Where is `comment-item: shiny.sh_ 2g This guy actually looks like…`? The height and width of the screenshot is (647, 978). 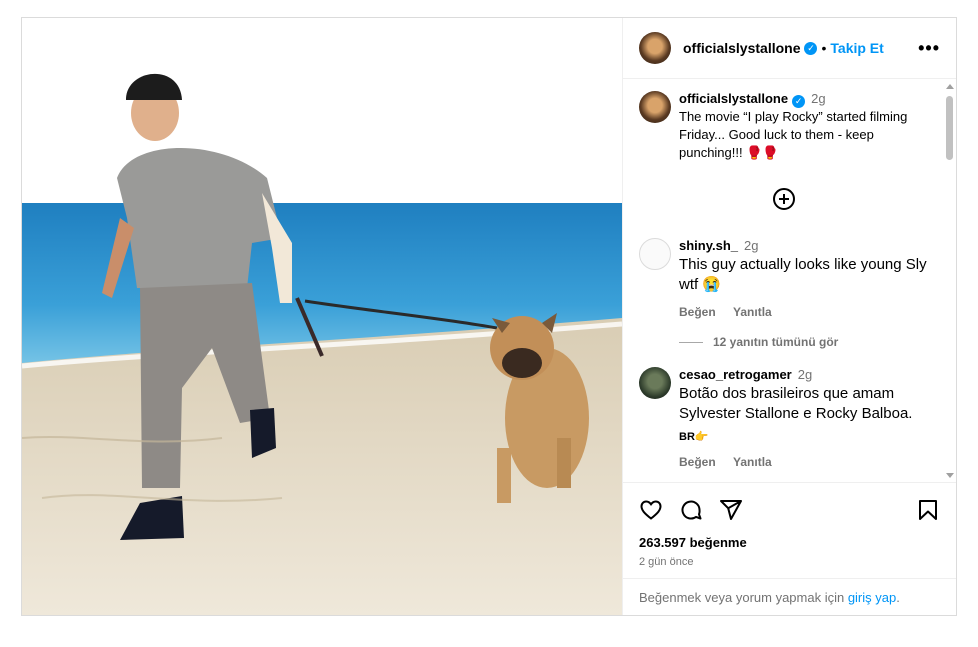 comment-item: shiny.sh_ 2g This guy actually looks like… is located at coordinates (783, 278).